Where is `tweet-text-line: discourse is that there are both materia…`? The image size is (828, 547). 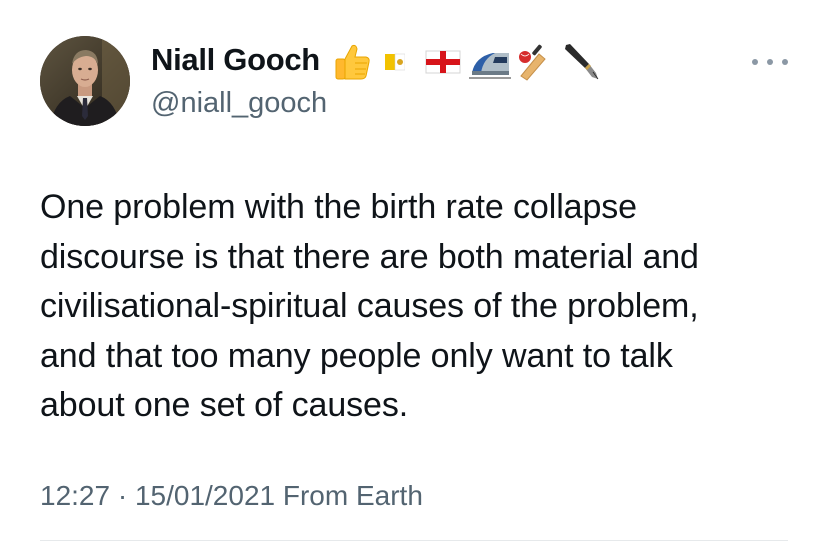
tweet-text-line: discourse is that there are both materia… is located at coordinates (369, 256).